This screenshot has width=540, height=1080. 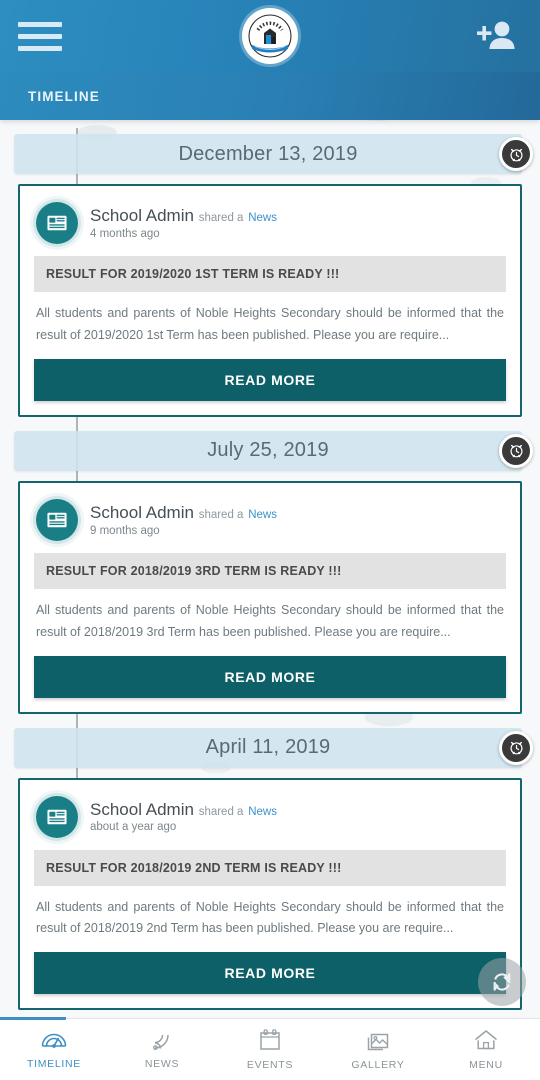 I want to click on school-crest-logo-icon, so click(x=270, y=36).